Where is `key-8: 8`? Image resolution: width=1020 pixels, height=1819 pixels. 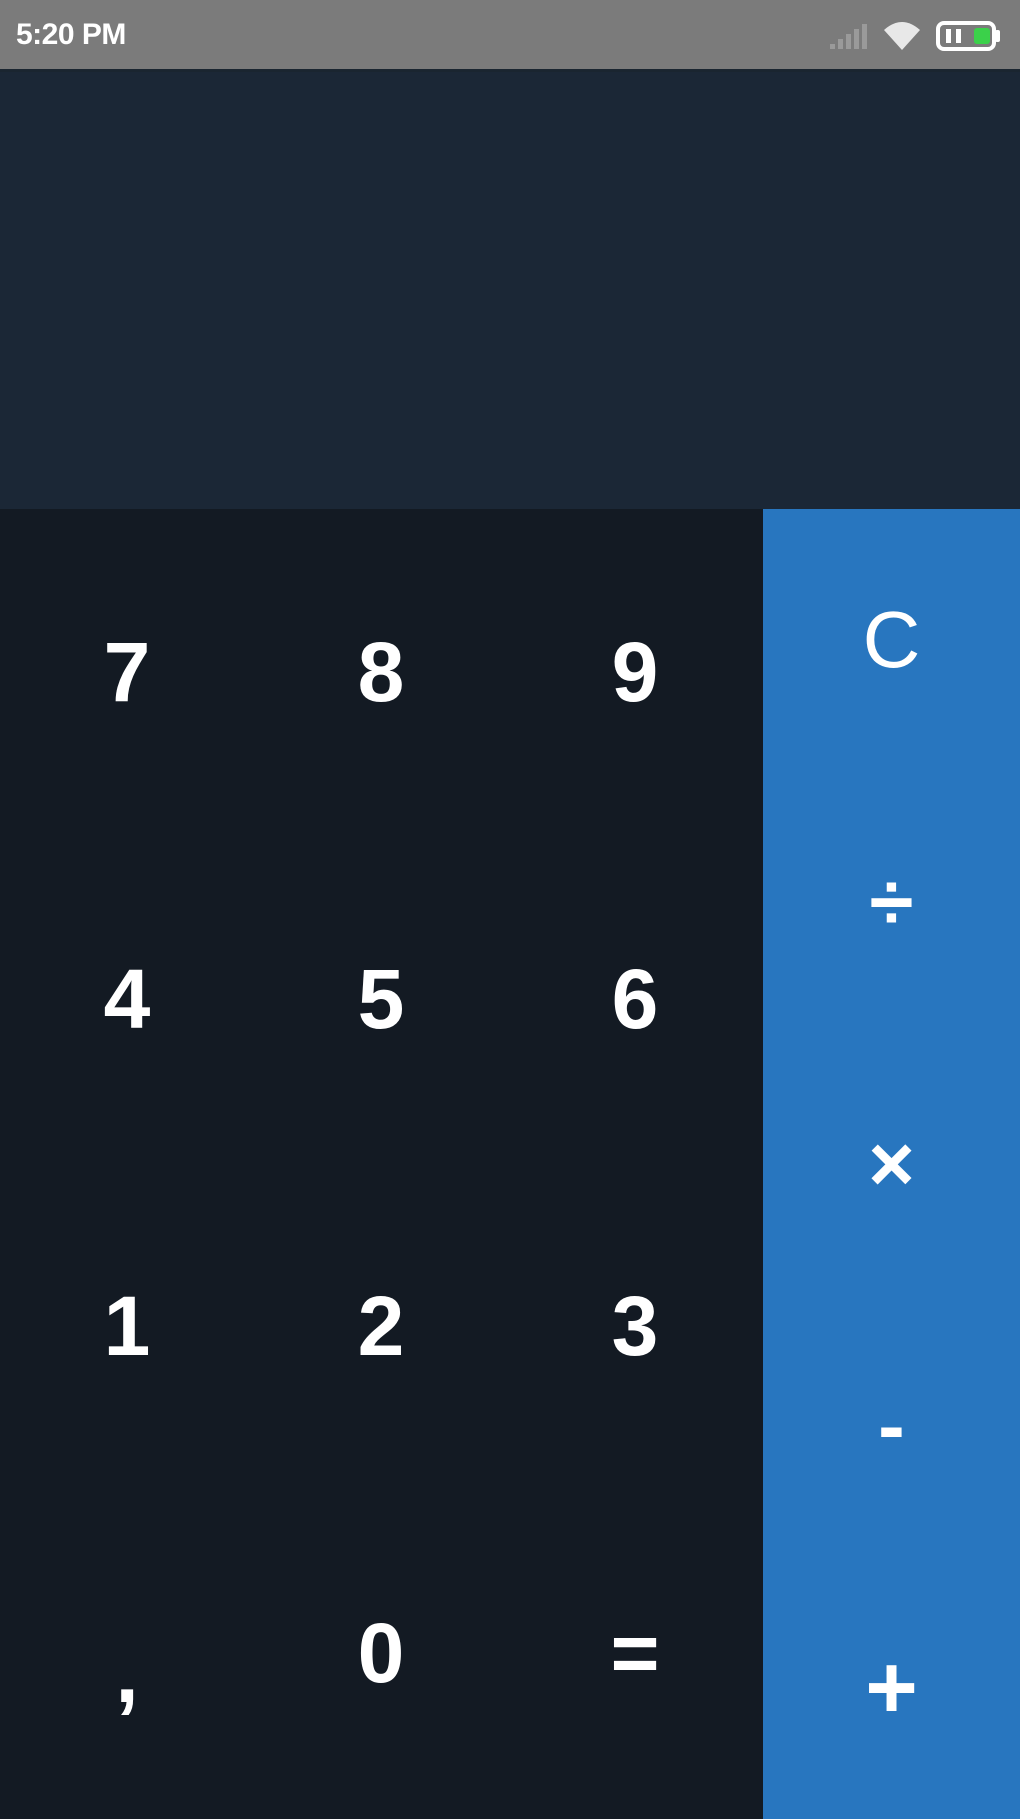
key-8: 8 is located at coordinates (381, 672).